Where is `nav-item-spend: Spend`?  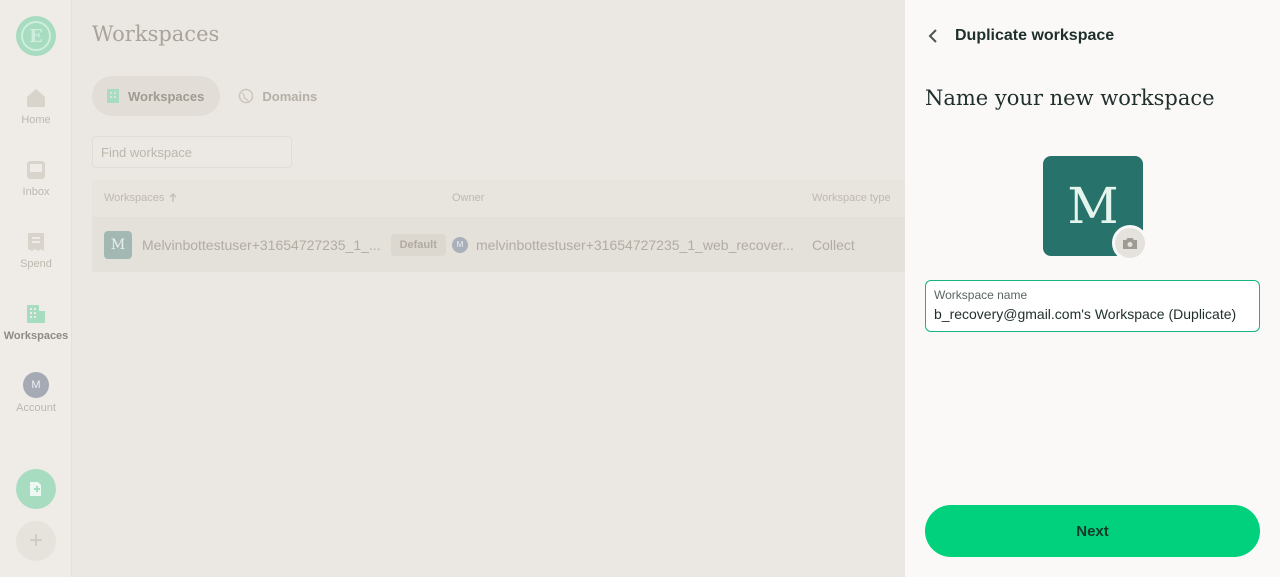 nav-item-spend: Spend is located at coordinates (36, 250).